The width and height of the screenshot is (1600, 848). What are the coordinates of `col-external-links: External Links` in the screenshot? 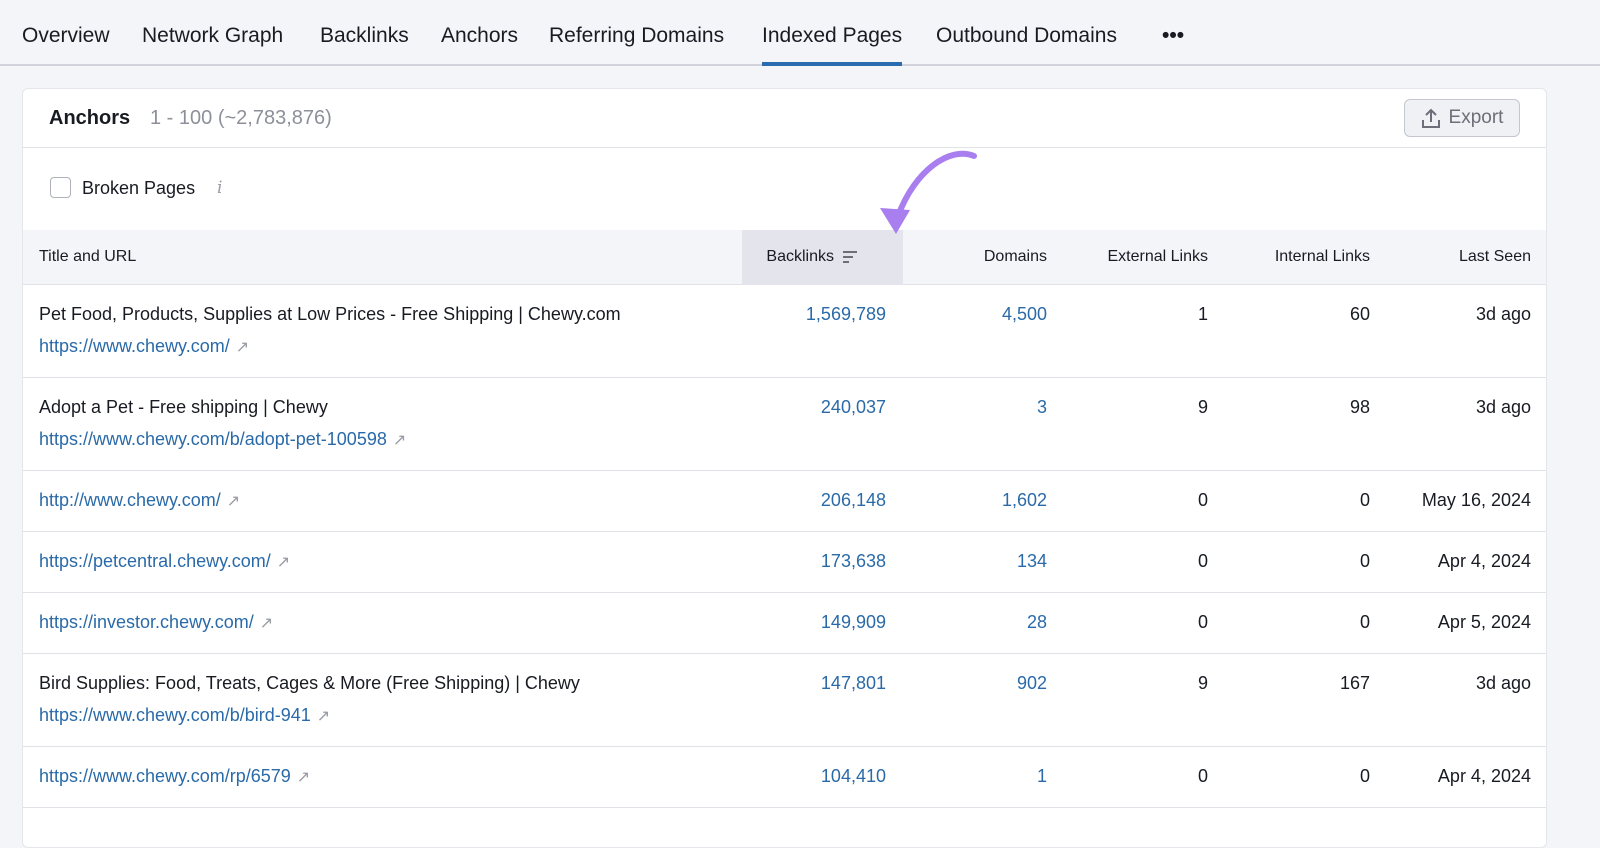 It's located at (1158, 257).